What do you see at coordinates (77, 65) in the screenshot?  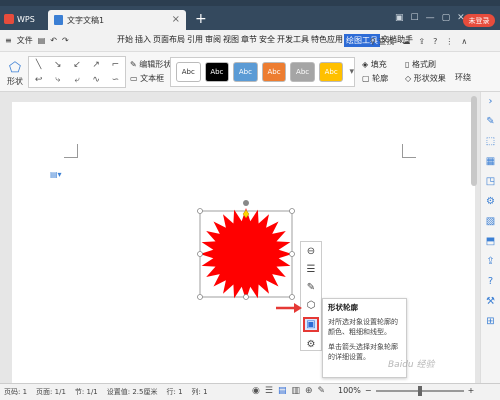 I see `line-icon: ↙` at bounding box center [77, 65].